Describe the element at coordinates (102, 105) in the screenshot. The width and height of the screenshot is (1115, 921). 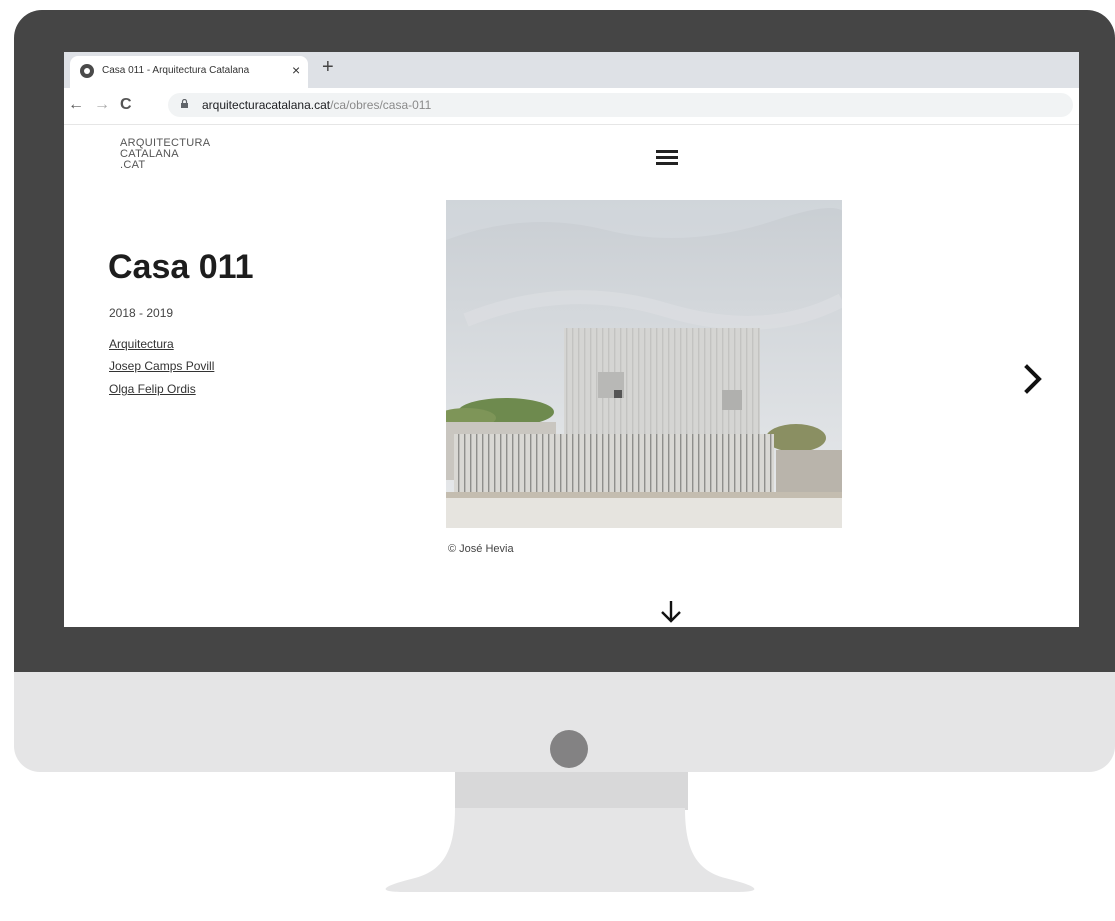
I see `forward-button: →` at that location.